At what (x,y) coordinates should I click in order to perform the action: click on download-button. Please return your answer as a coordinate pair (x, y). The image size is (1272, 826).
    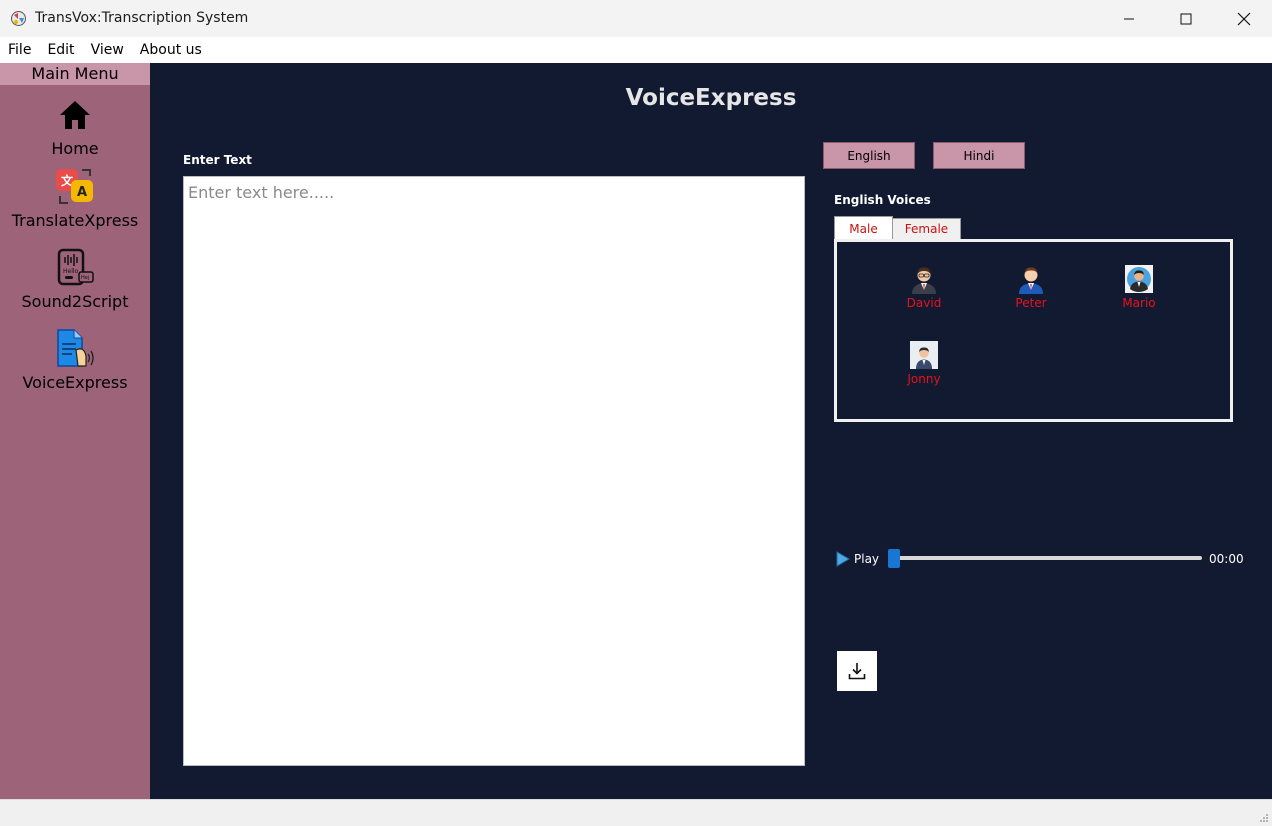
    Looking at the image, I should click on (857, 671).